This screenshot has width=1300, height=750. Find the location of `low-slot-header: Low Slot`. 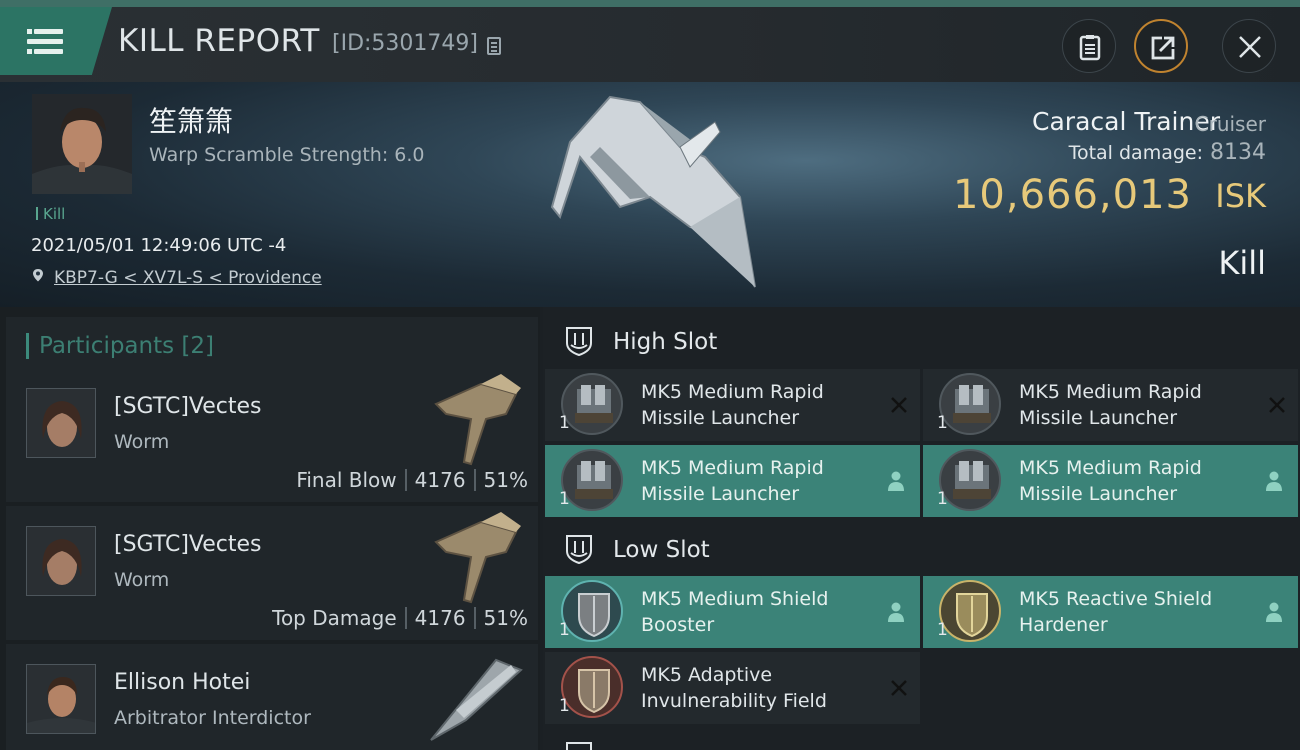

low-slot-header: Low Slot is located at coordinates (921, 549).